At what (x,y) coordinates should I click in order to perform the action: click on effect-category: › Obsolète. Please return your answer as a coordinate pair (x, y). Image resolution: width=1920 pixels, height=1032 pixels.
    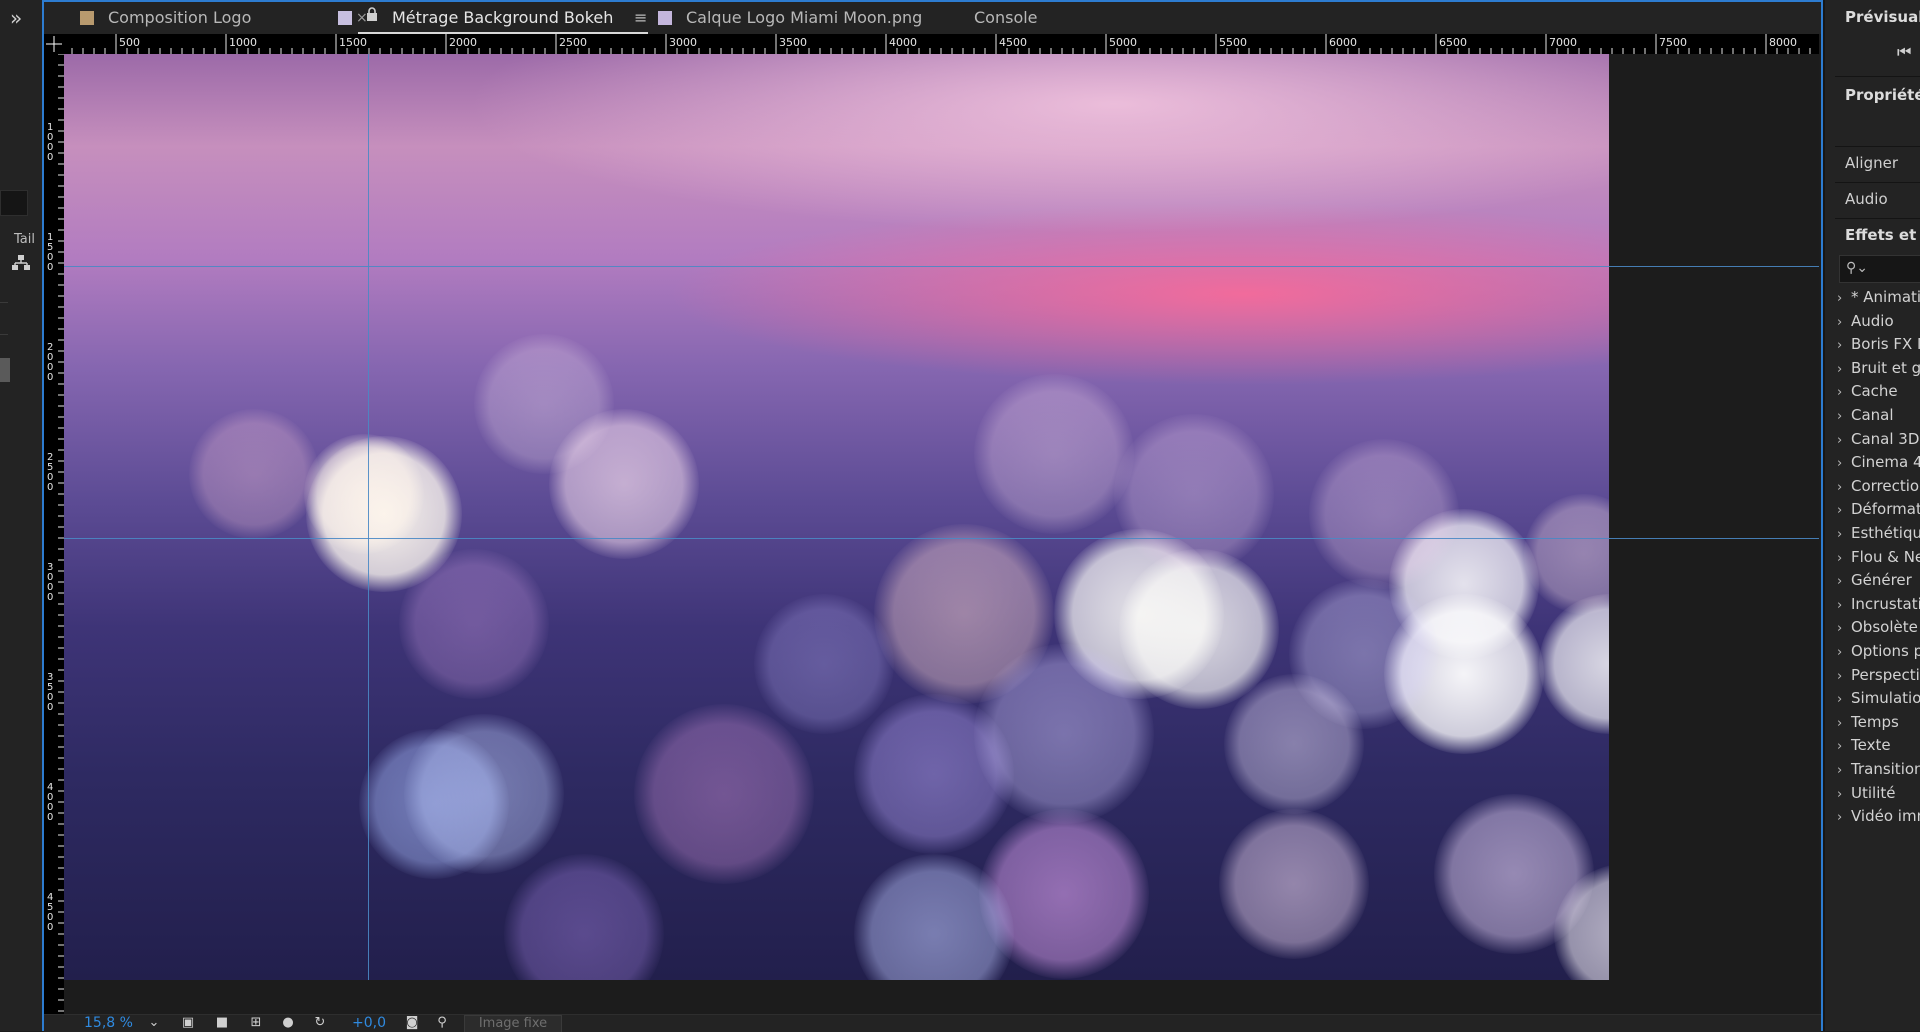
    Looking at the image, I should click on (1877, 627).